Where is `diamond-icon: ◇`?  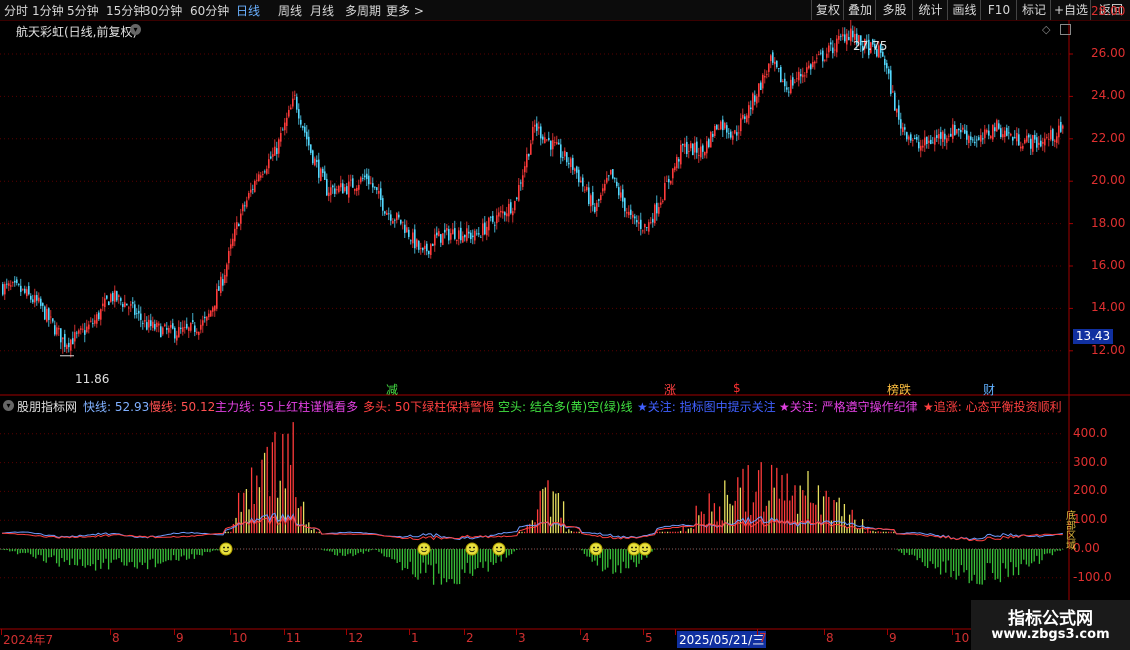
diamond-icon: ◇ is located at coordinates (1046, 29).